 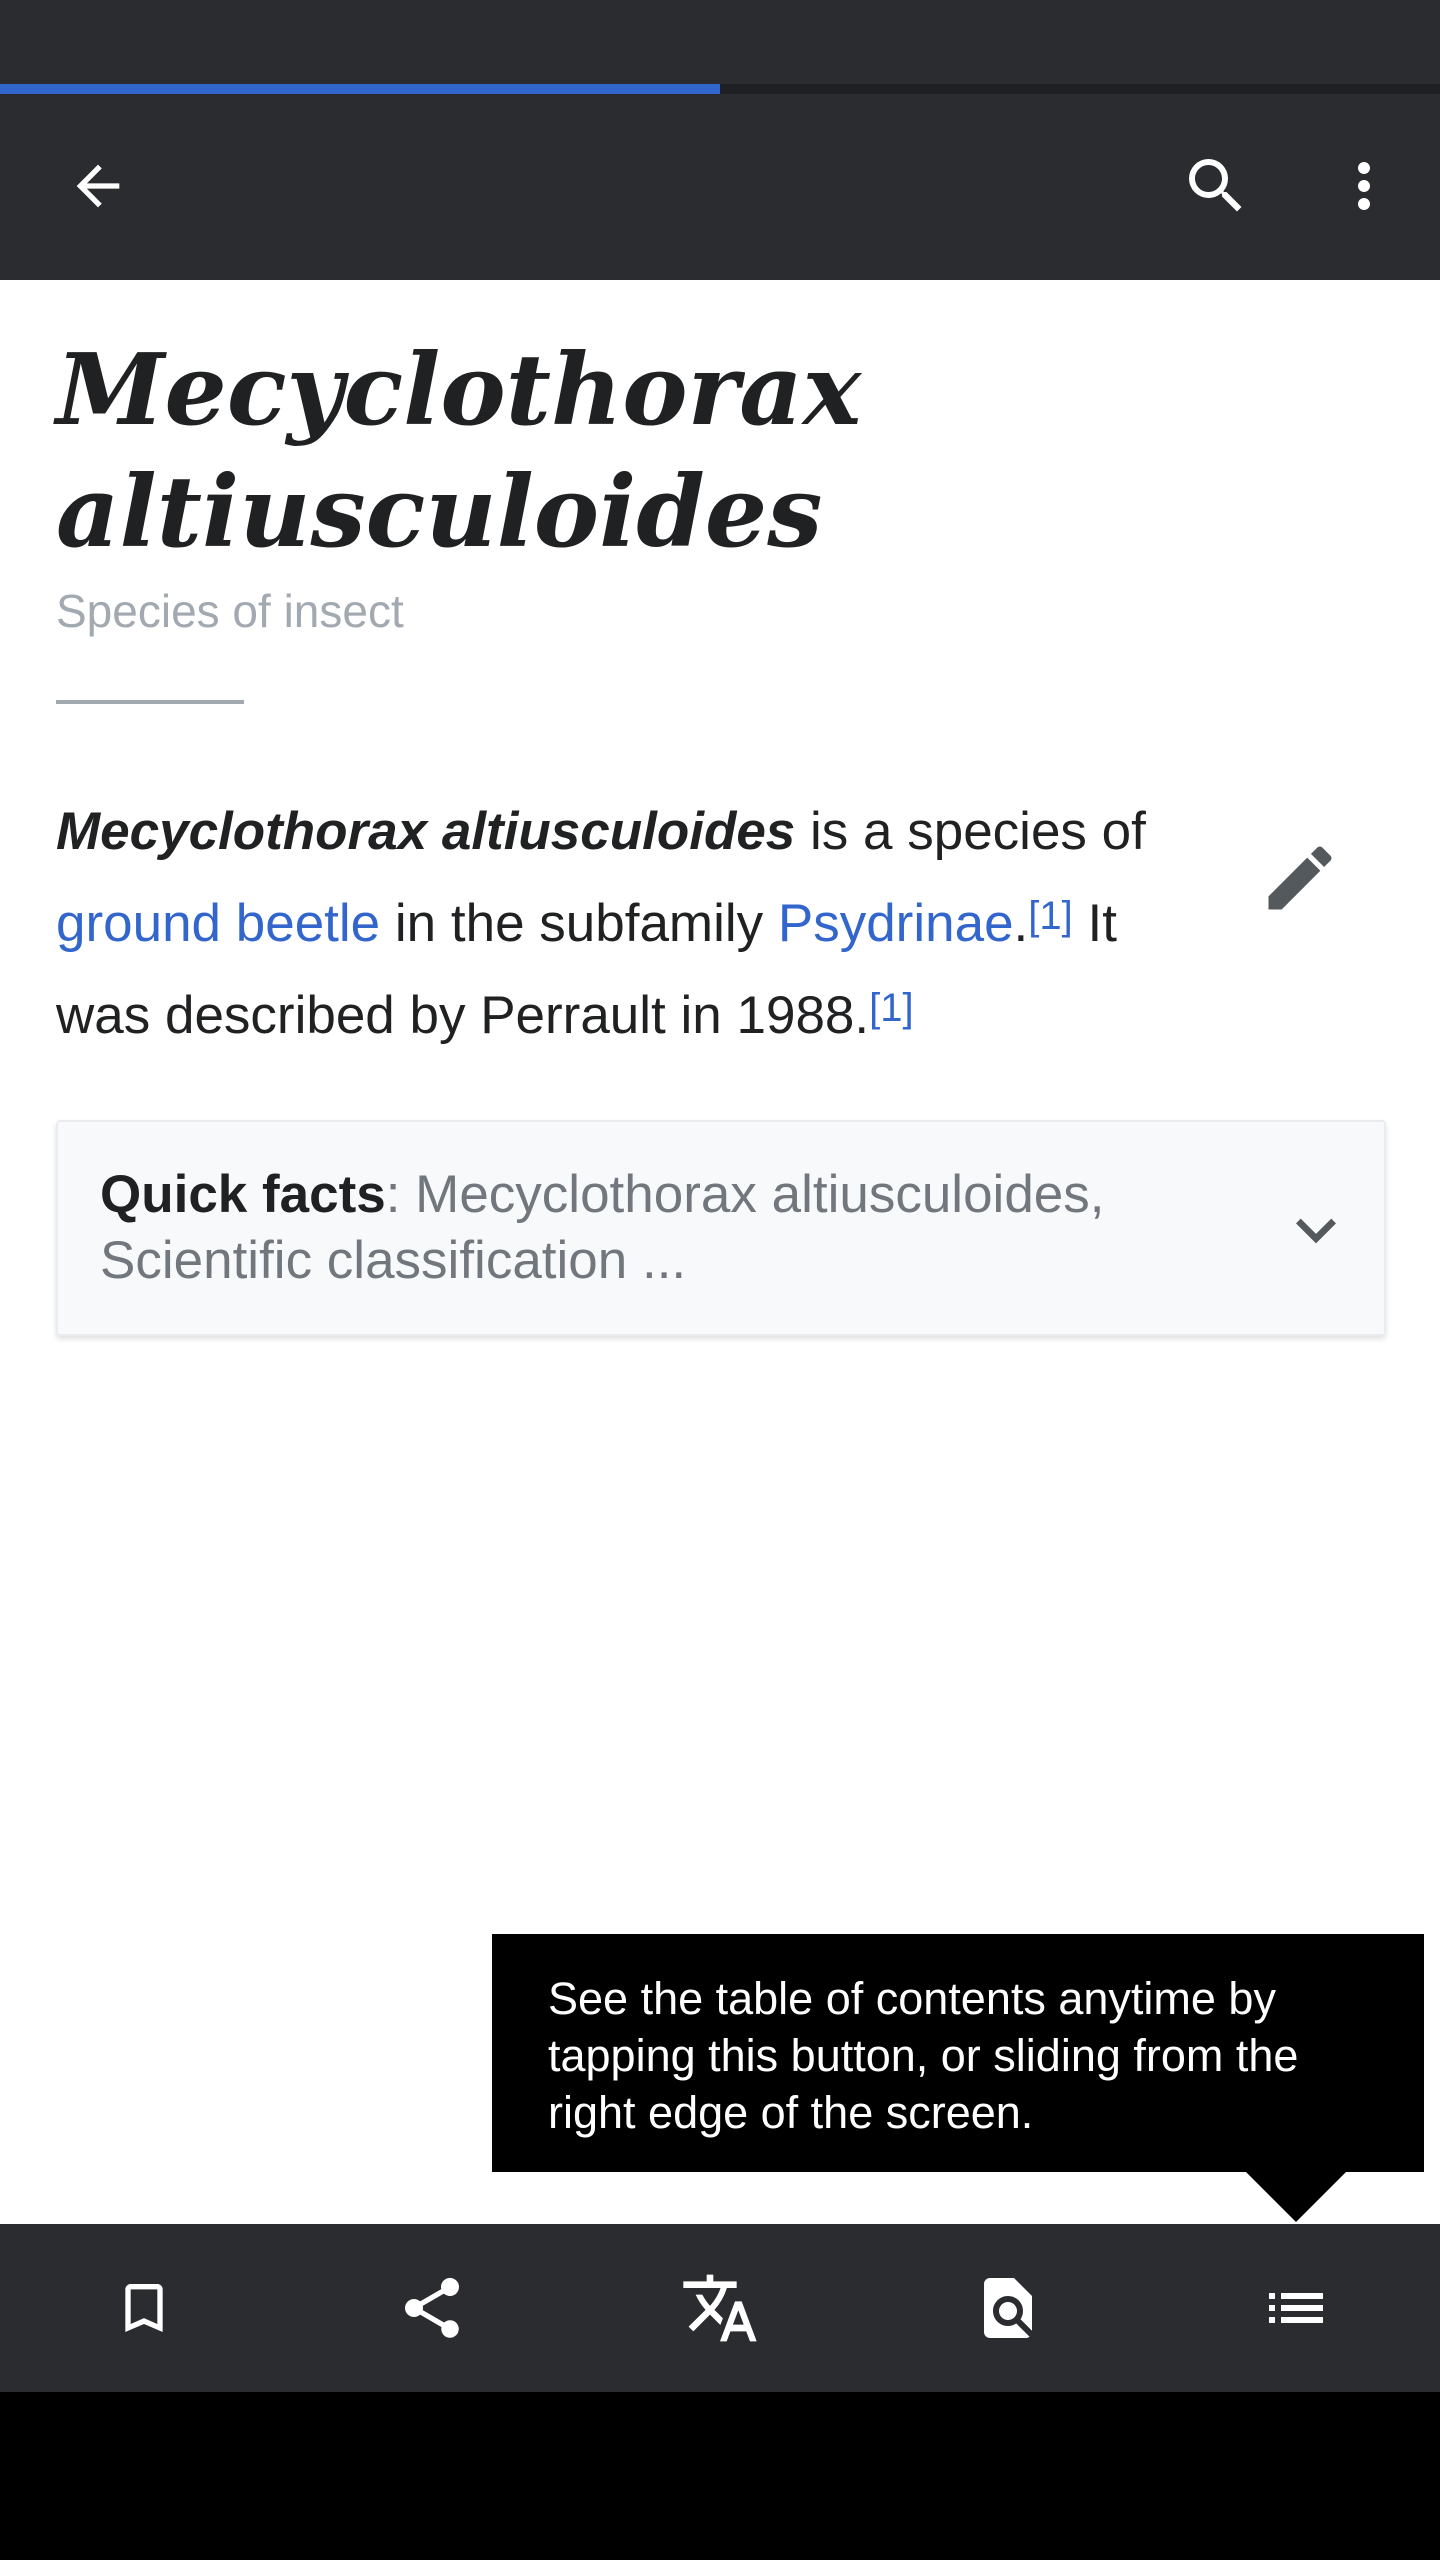 What do you see at coordinates (720, 2476) in the screenshot?
I see `system-navigation-bar` at bounding box center [720, 2476].